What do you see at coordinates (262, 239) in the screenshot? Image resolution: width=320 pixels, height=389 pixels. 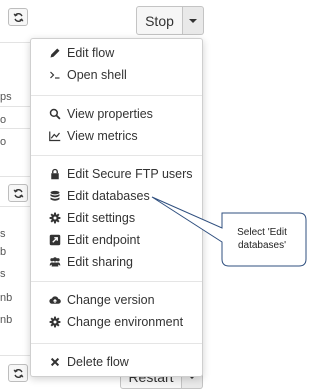 I see `callout-text: Select 'Edit databases'` at bounding box center [262, 239].